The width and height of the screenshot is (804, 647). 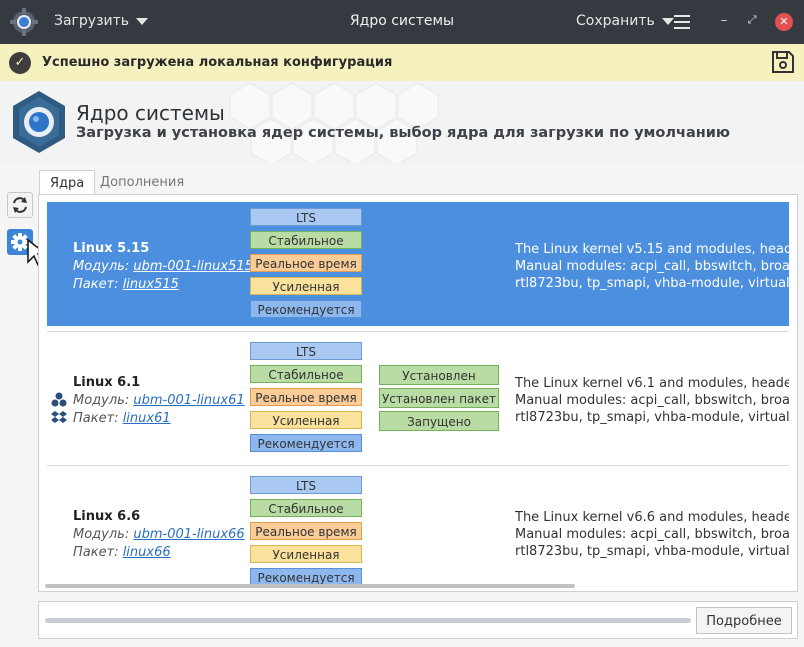 I want to click on kernel-module: Модуль: ubm-001-linux515, so click(x=163, y=266).